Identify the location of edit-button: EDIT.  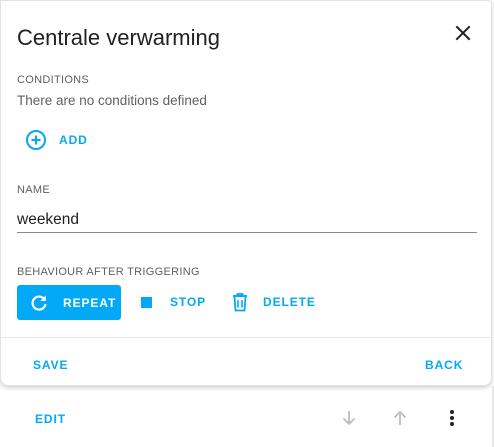
(50, 419).